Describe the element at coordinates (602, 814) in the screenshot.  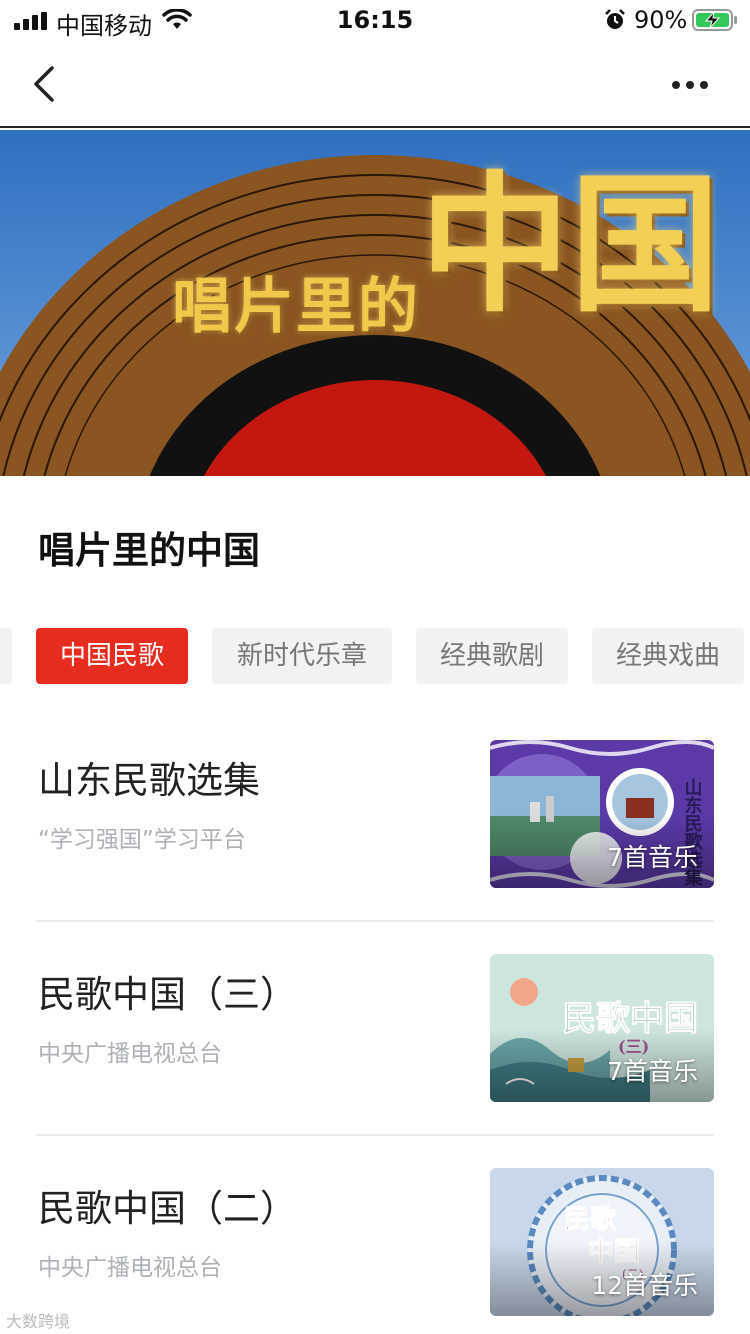
I see `album-cover: 山东民歌选集 7首音乐` at that location.